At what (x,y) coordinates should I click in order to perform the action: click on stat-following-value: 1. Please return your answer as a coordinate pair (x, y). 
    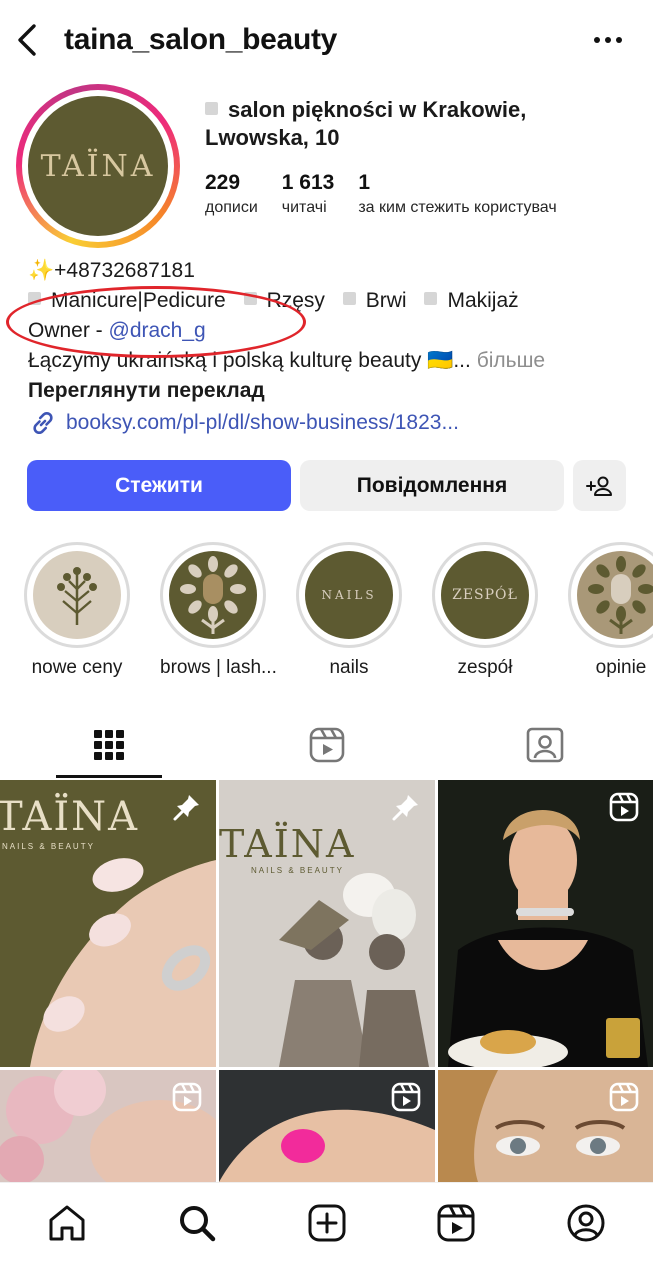
    Looking at the image, I should click on (364, 182).